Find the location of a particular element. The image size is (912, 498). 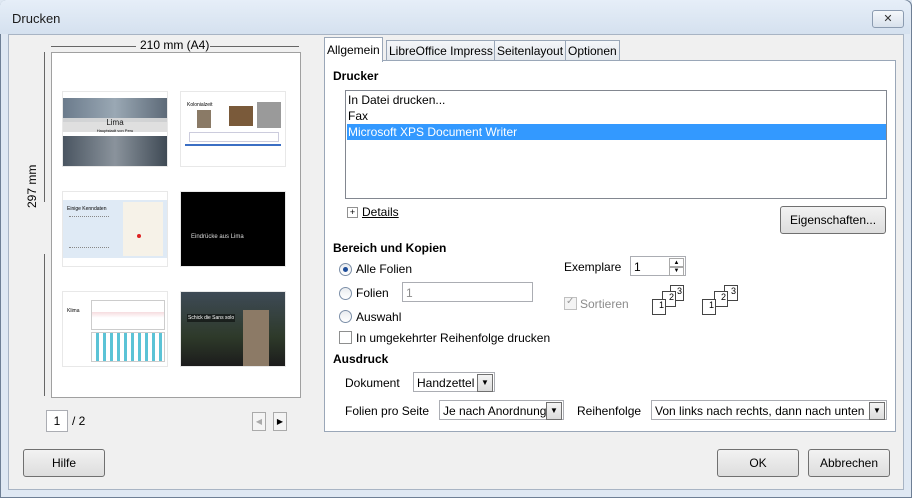

selection-radio is located at coordinates (345, 316).